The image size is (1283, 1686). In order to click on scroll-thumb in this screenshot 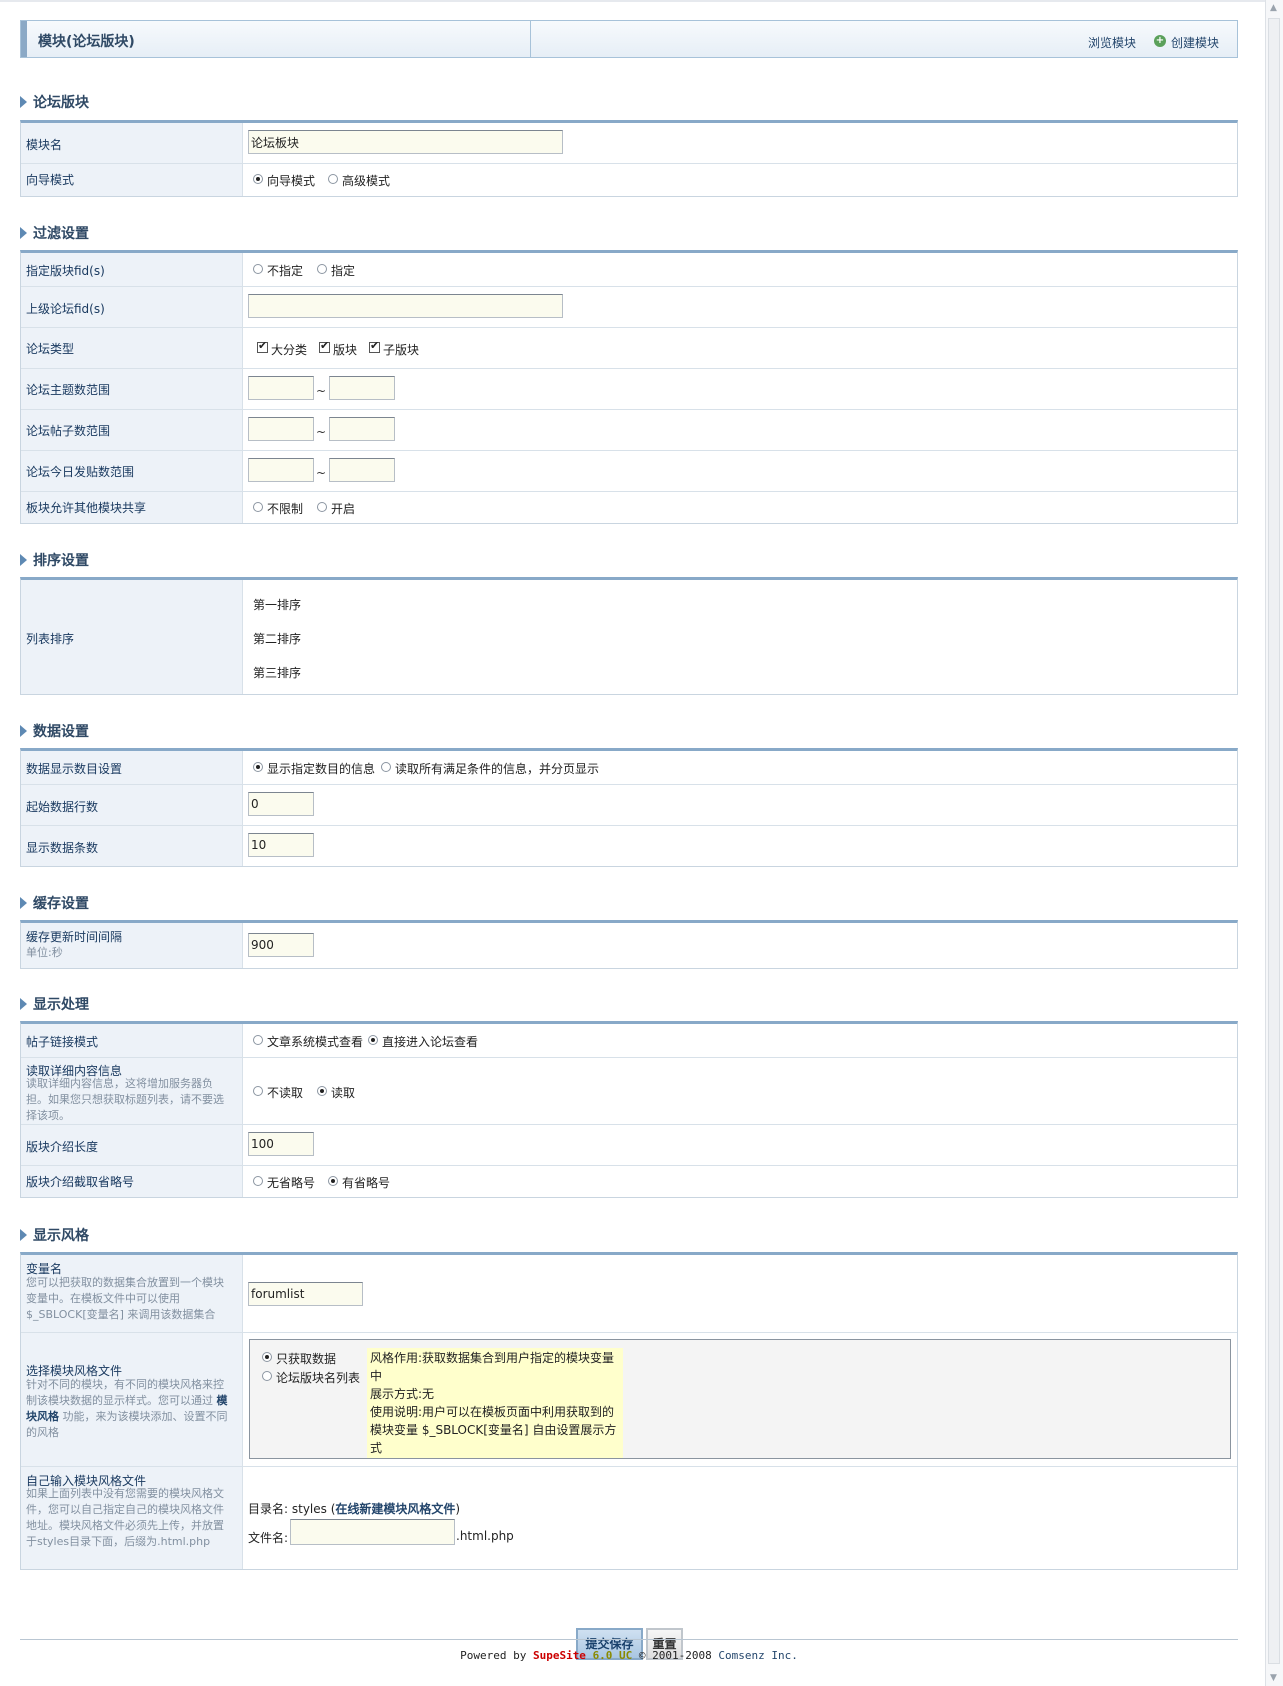, I will do `click(1274, 841)`.